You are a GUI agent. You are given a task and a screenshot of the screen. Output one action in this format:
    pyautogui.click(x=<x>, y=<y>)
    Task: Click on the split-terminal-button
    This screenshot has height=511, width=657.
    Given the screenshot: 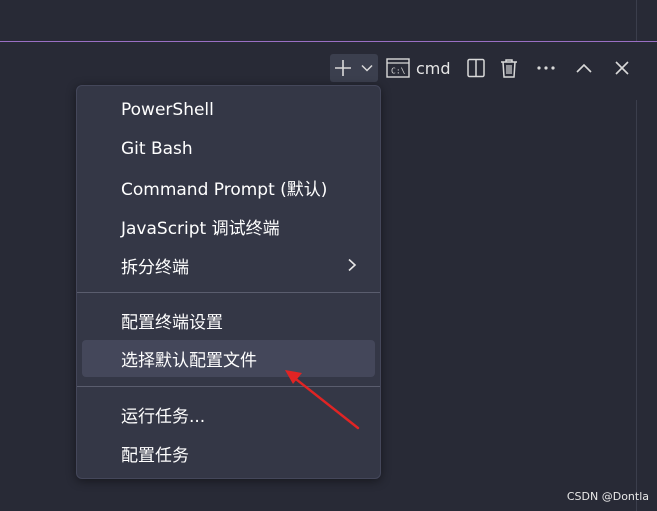 What is the action you would take?
    pyautogui.click(x=476, y=68)
    